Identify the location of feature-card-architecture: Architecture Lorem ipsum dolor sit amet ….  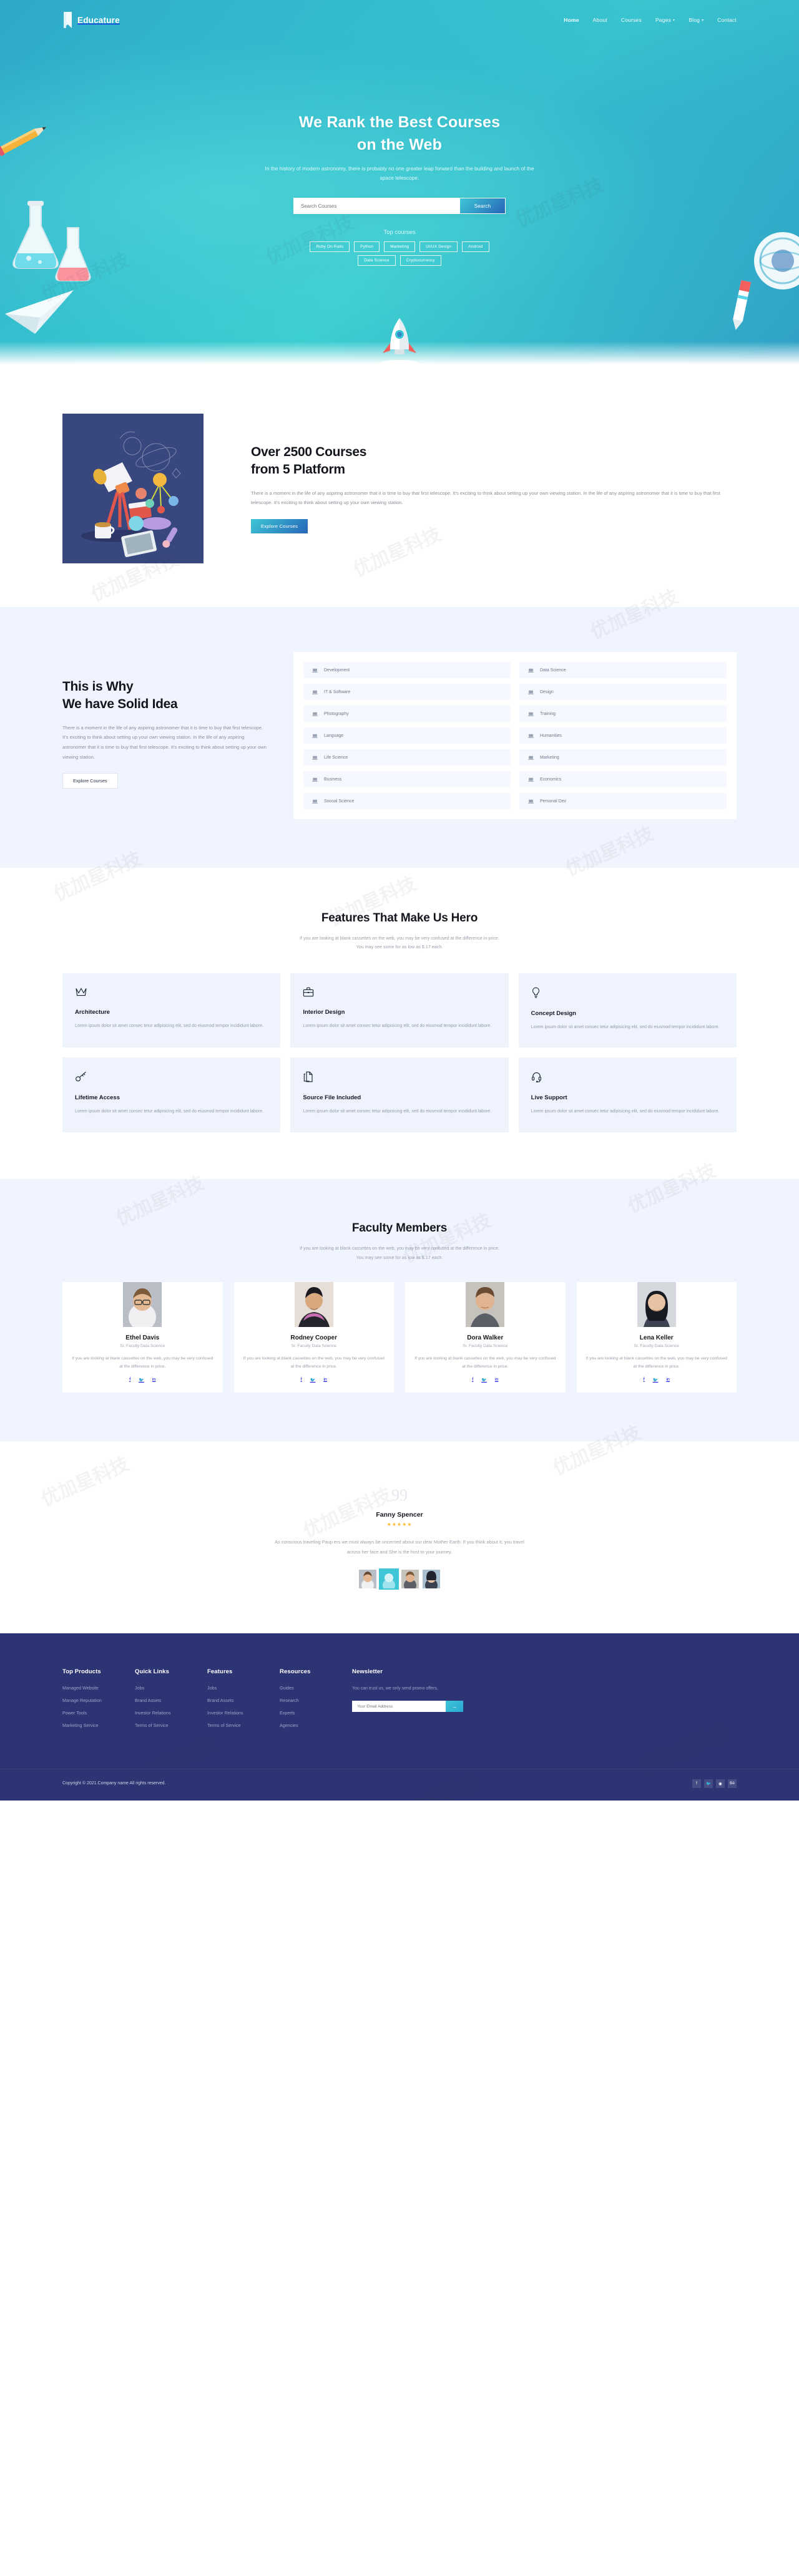
(171, 1010).